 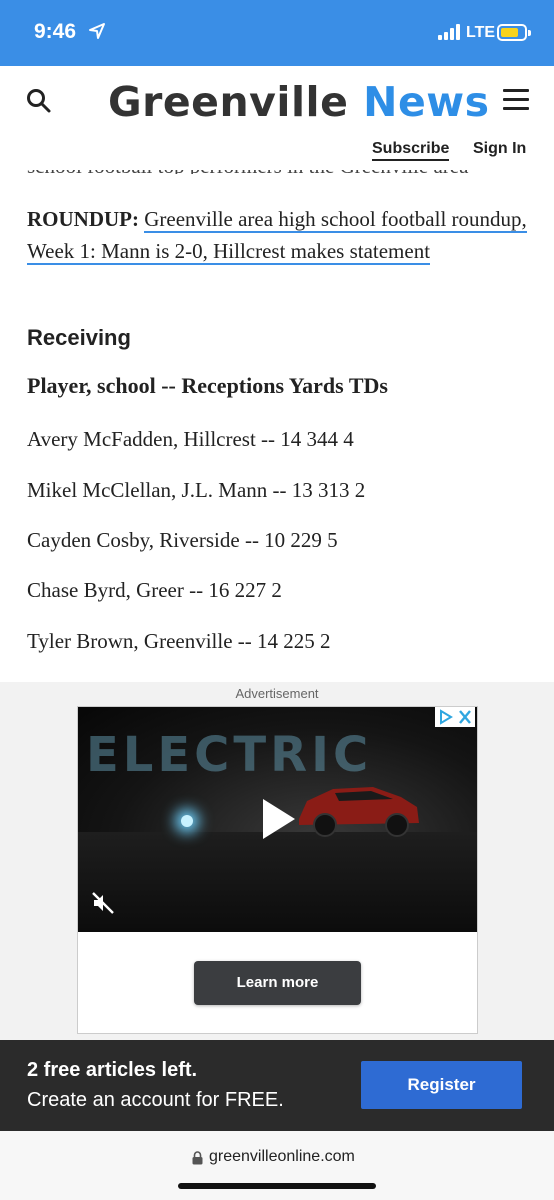 What do you see at coordinates (190, 439) in the screenshot?
I see `stats-row: Avery McFadden, Hillcrest -- 14 344 4` at bounding box center [190, 439].